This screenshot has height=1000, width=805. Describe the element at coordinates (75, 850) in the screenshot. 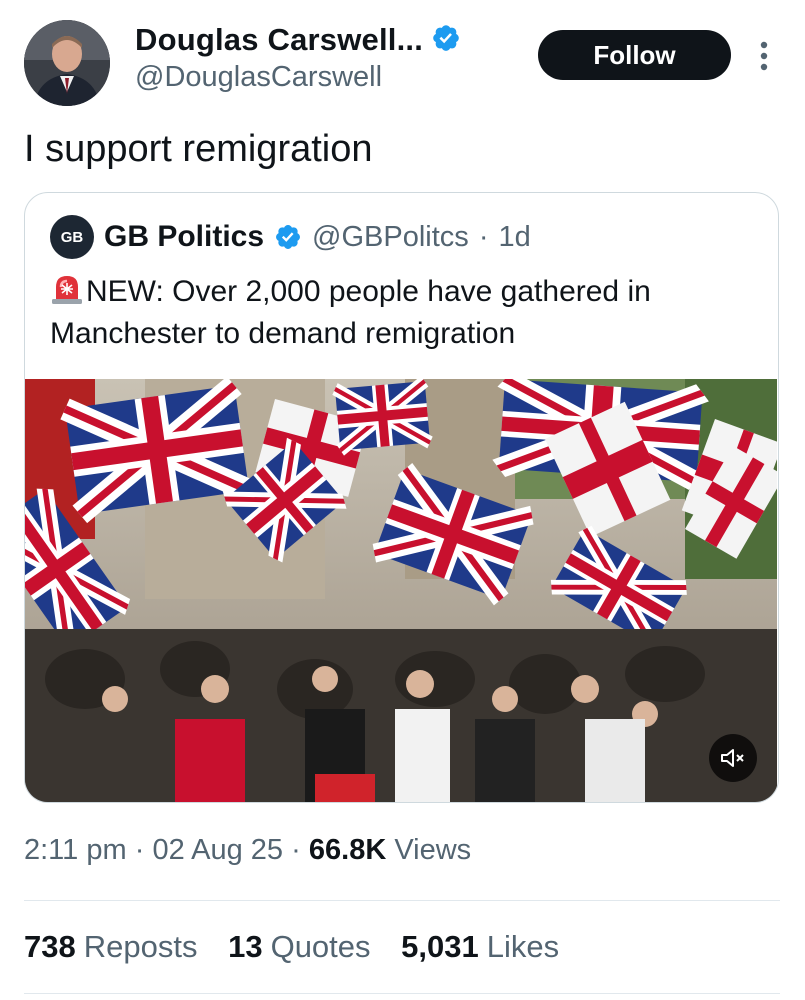

I see `tweet-time: 2:11 pm` at that location.